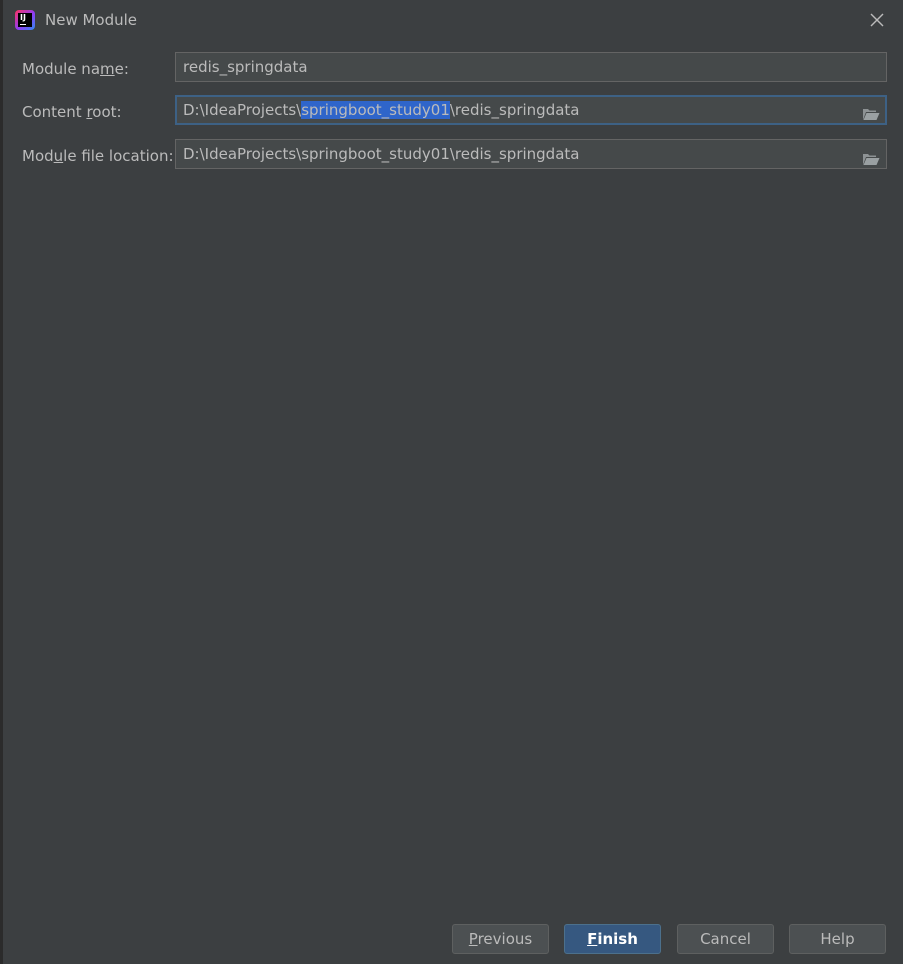 The image size is (903, 964). I want to click on content-root-value-suffix: \redis_springdata, so click(514, 110).